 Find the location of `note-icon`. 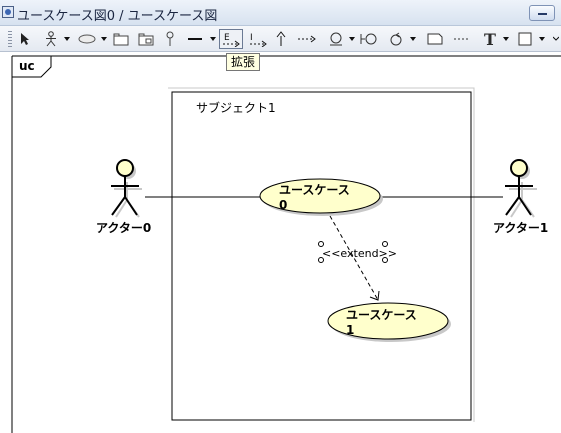

note-icon is located at coordinates (435, 39).